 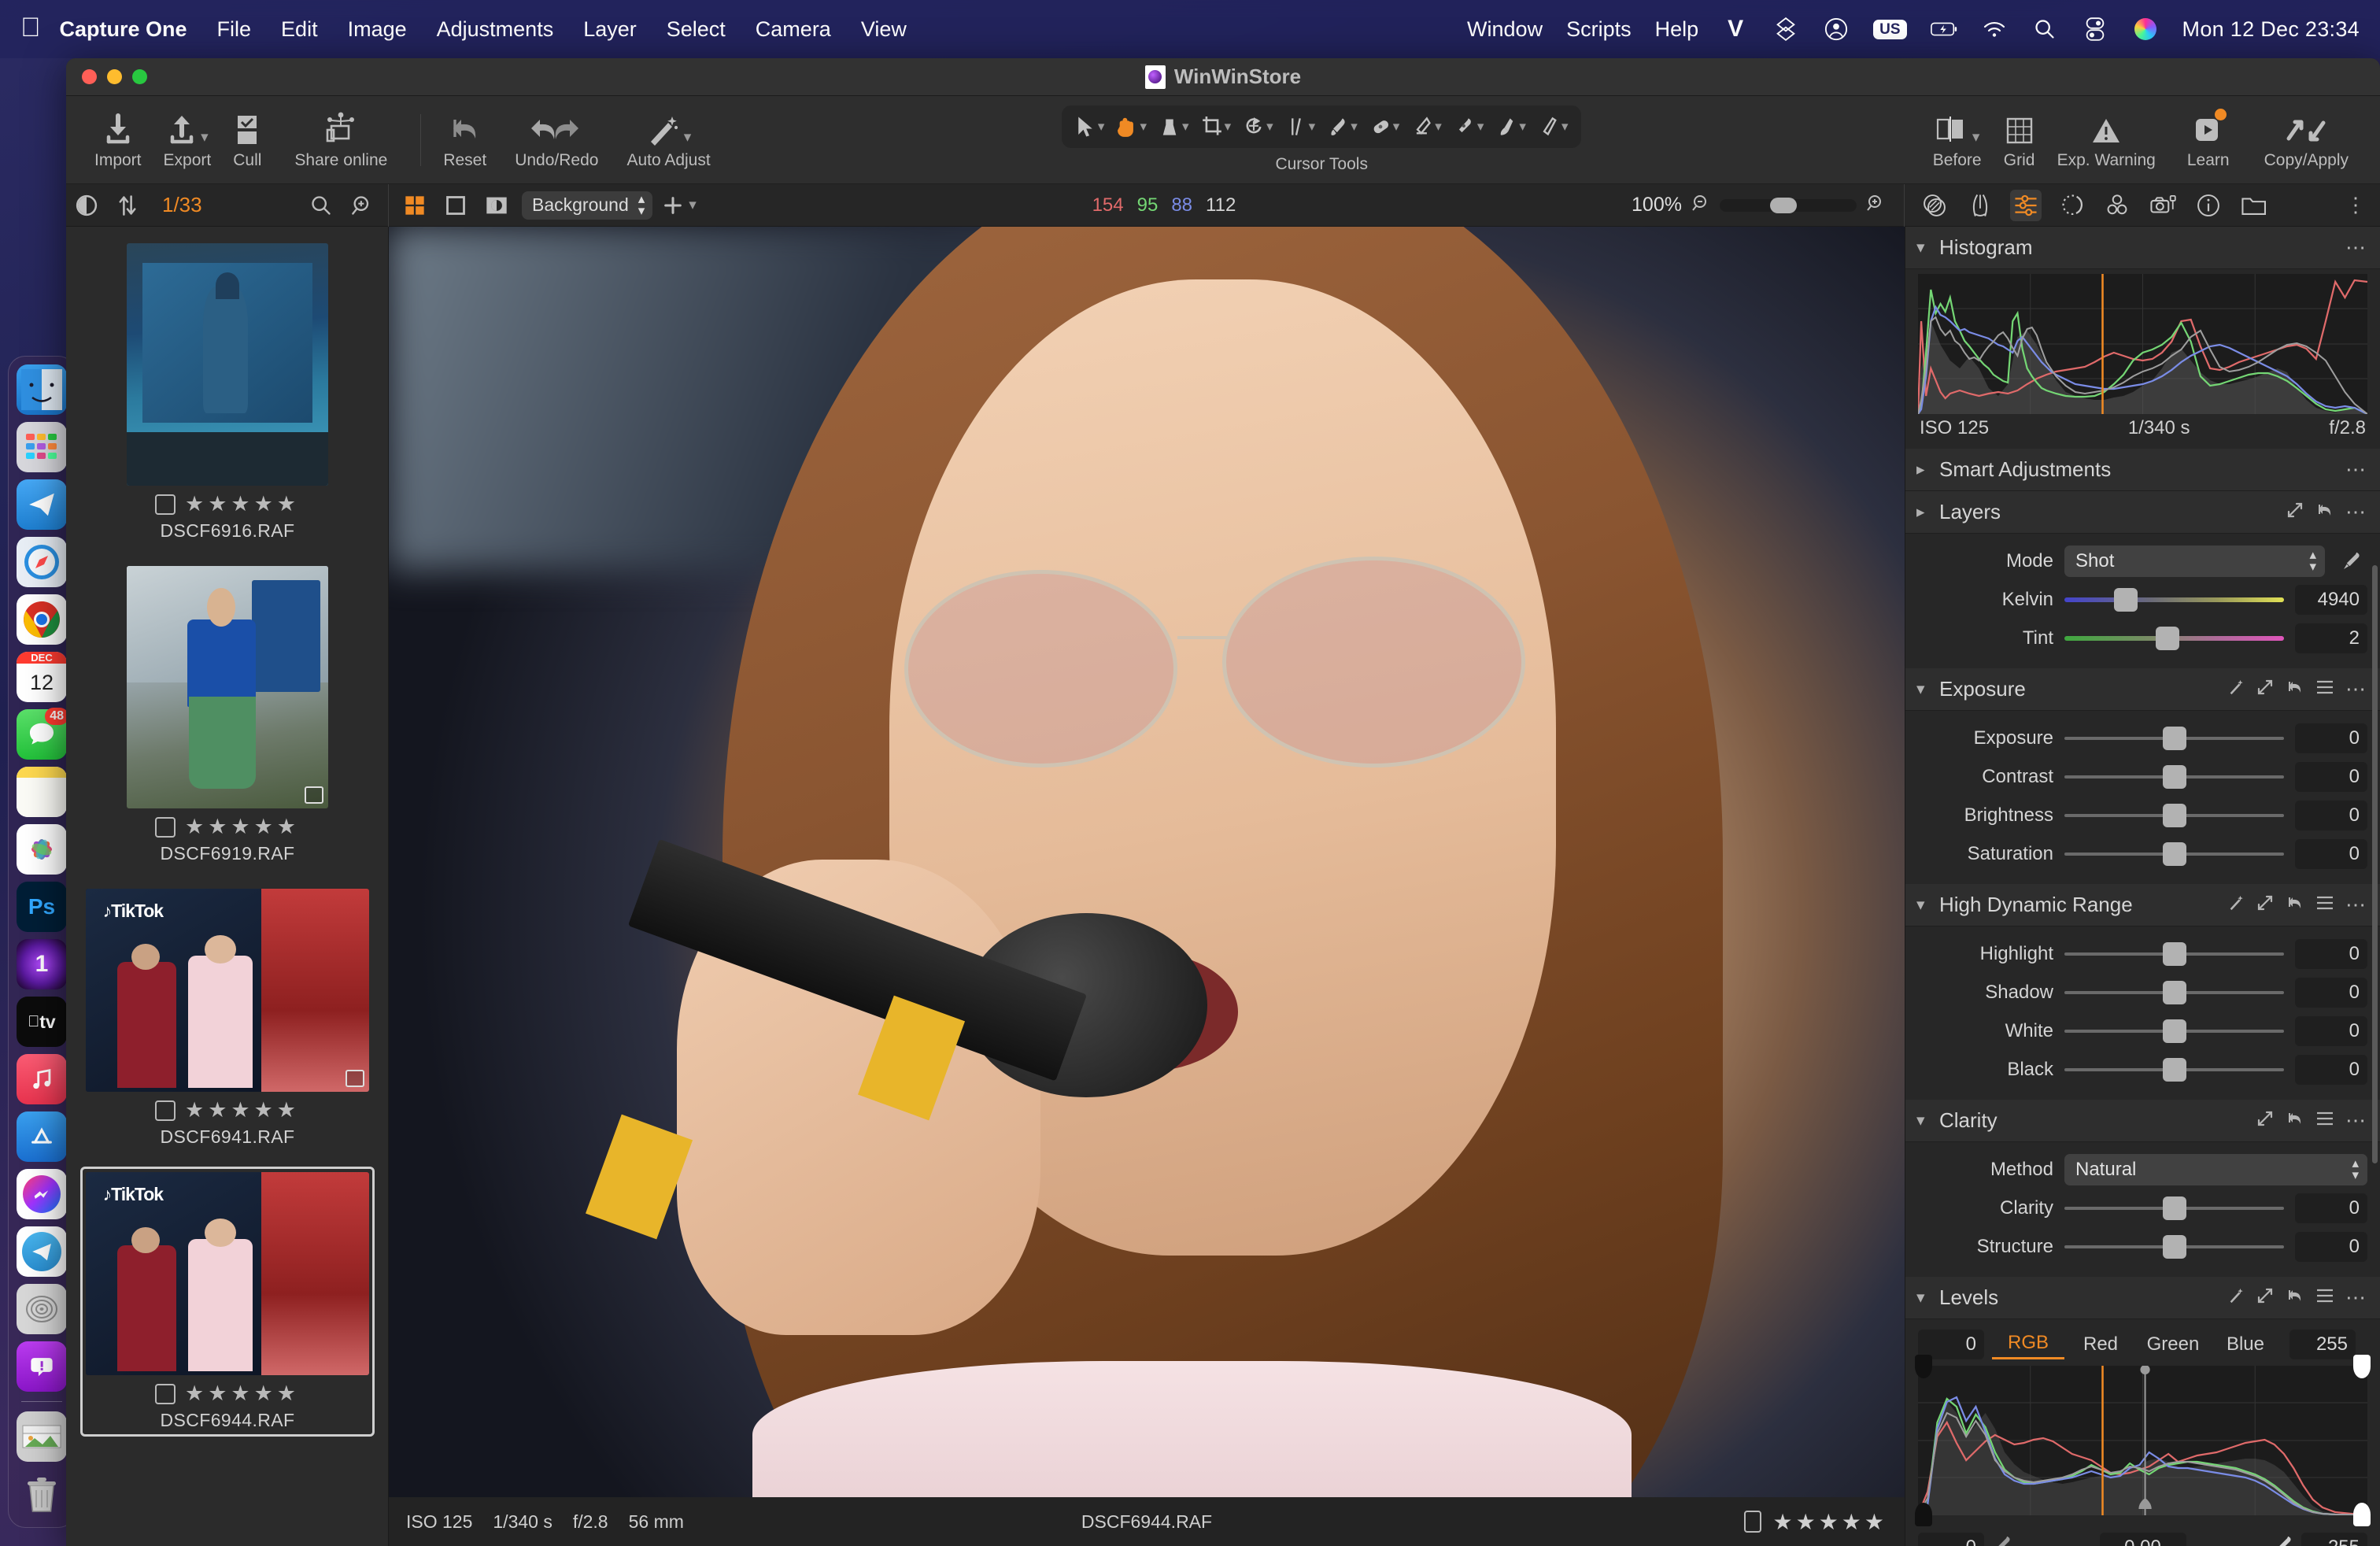 What do you see at coordinates (1753, 1522) in the screenshot?
I see `rating-checkbox-icon` at bounding box center [1753, 1522].